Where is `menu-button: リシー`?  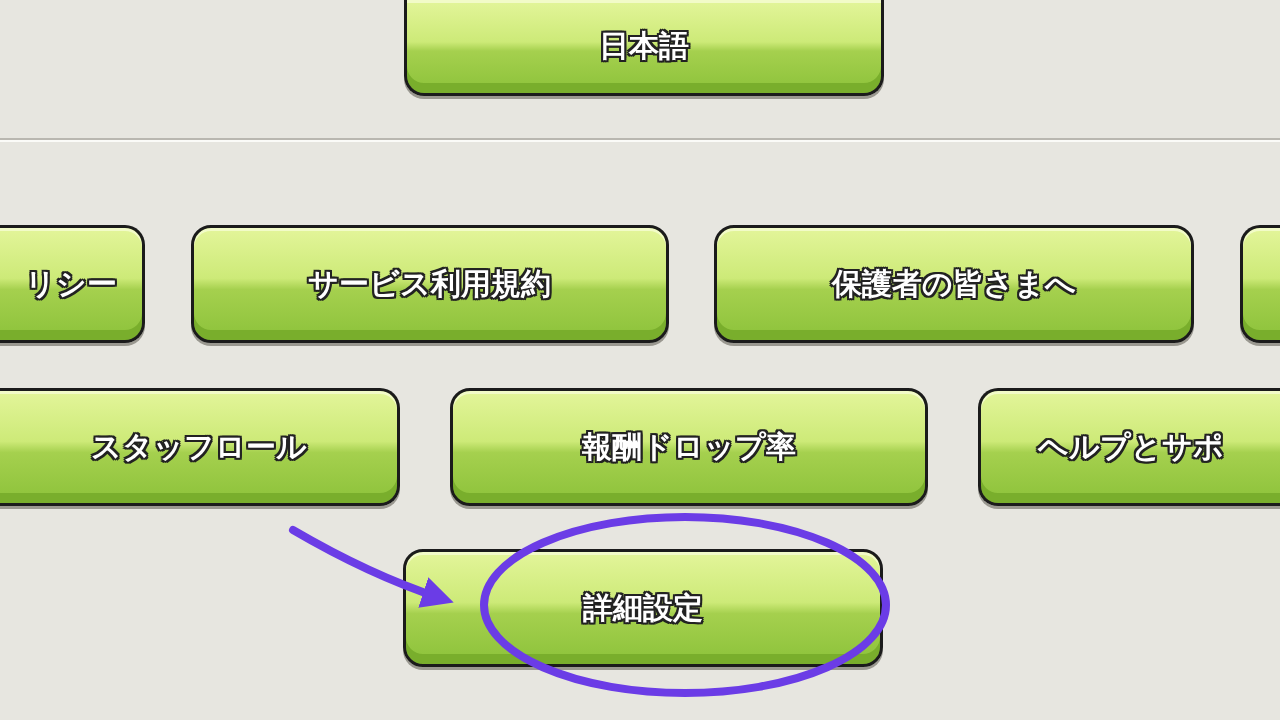 menu-button: リシー is located at coordinates (72, 284).